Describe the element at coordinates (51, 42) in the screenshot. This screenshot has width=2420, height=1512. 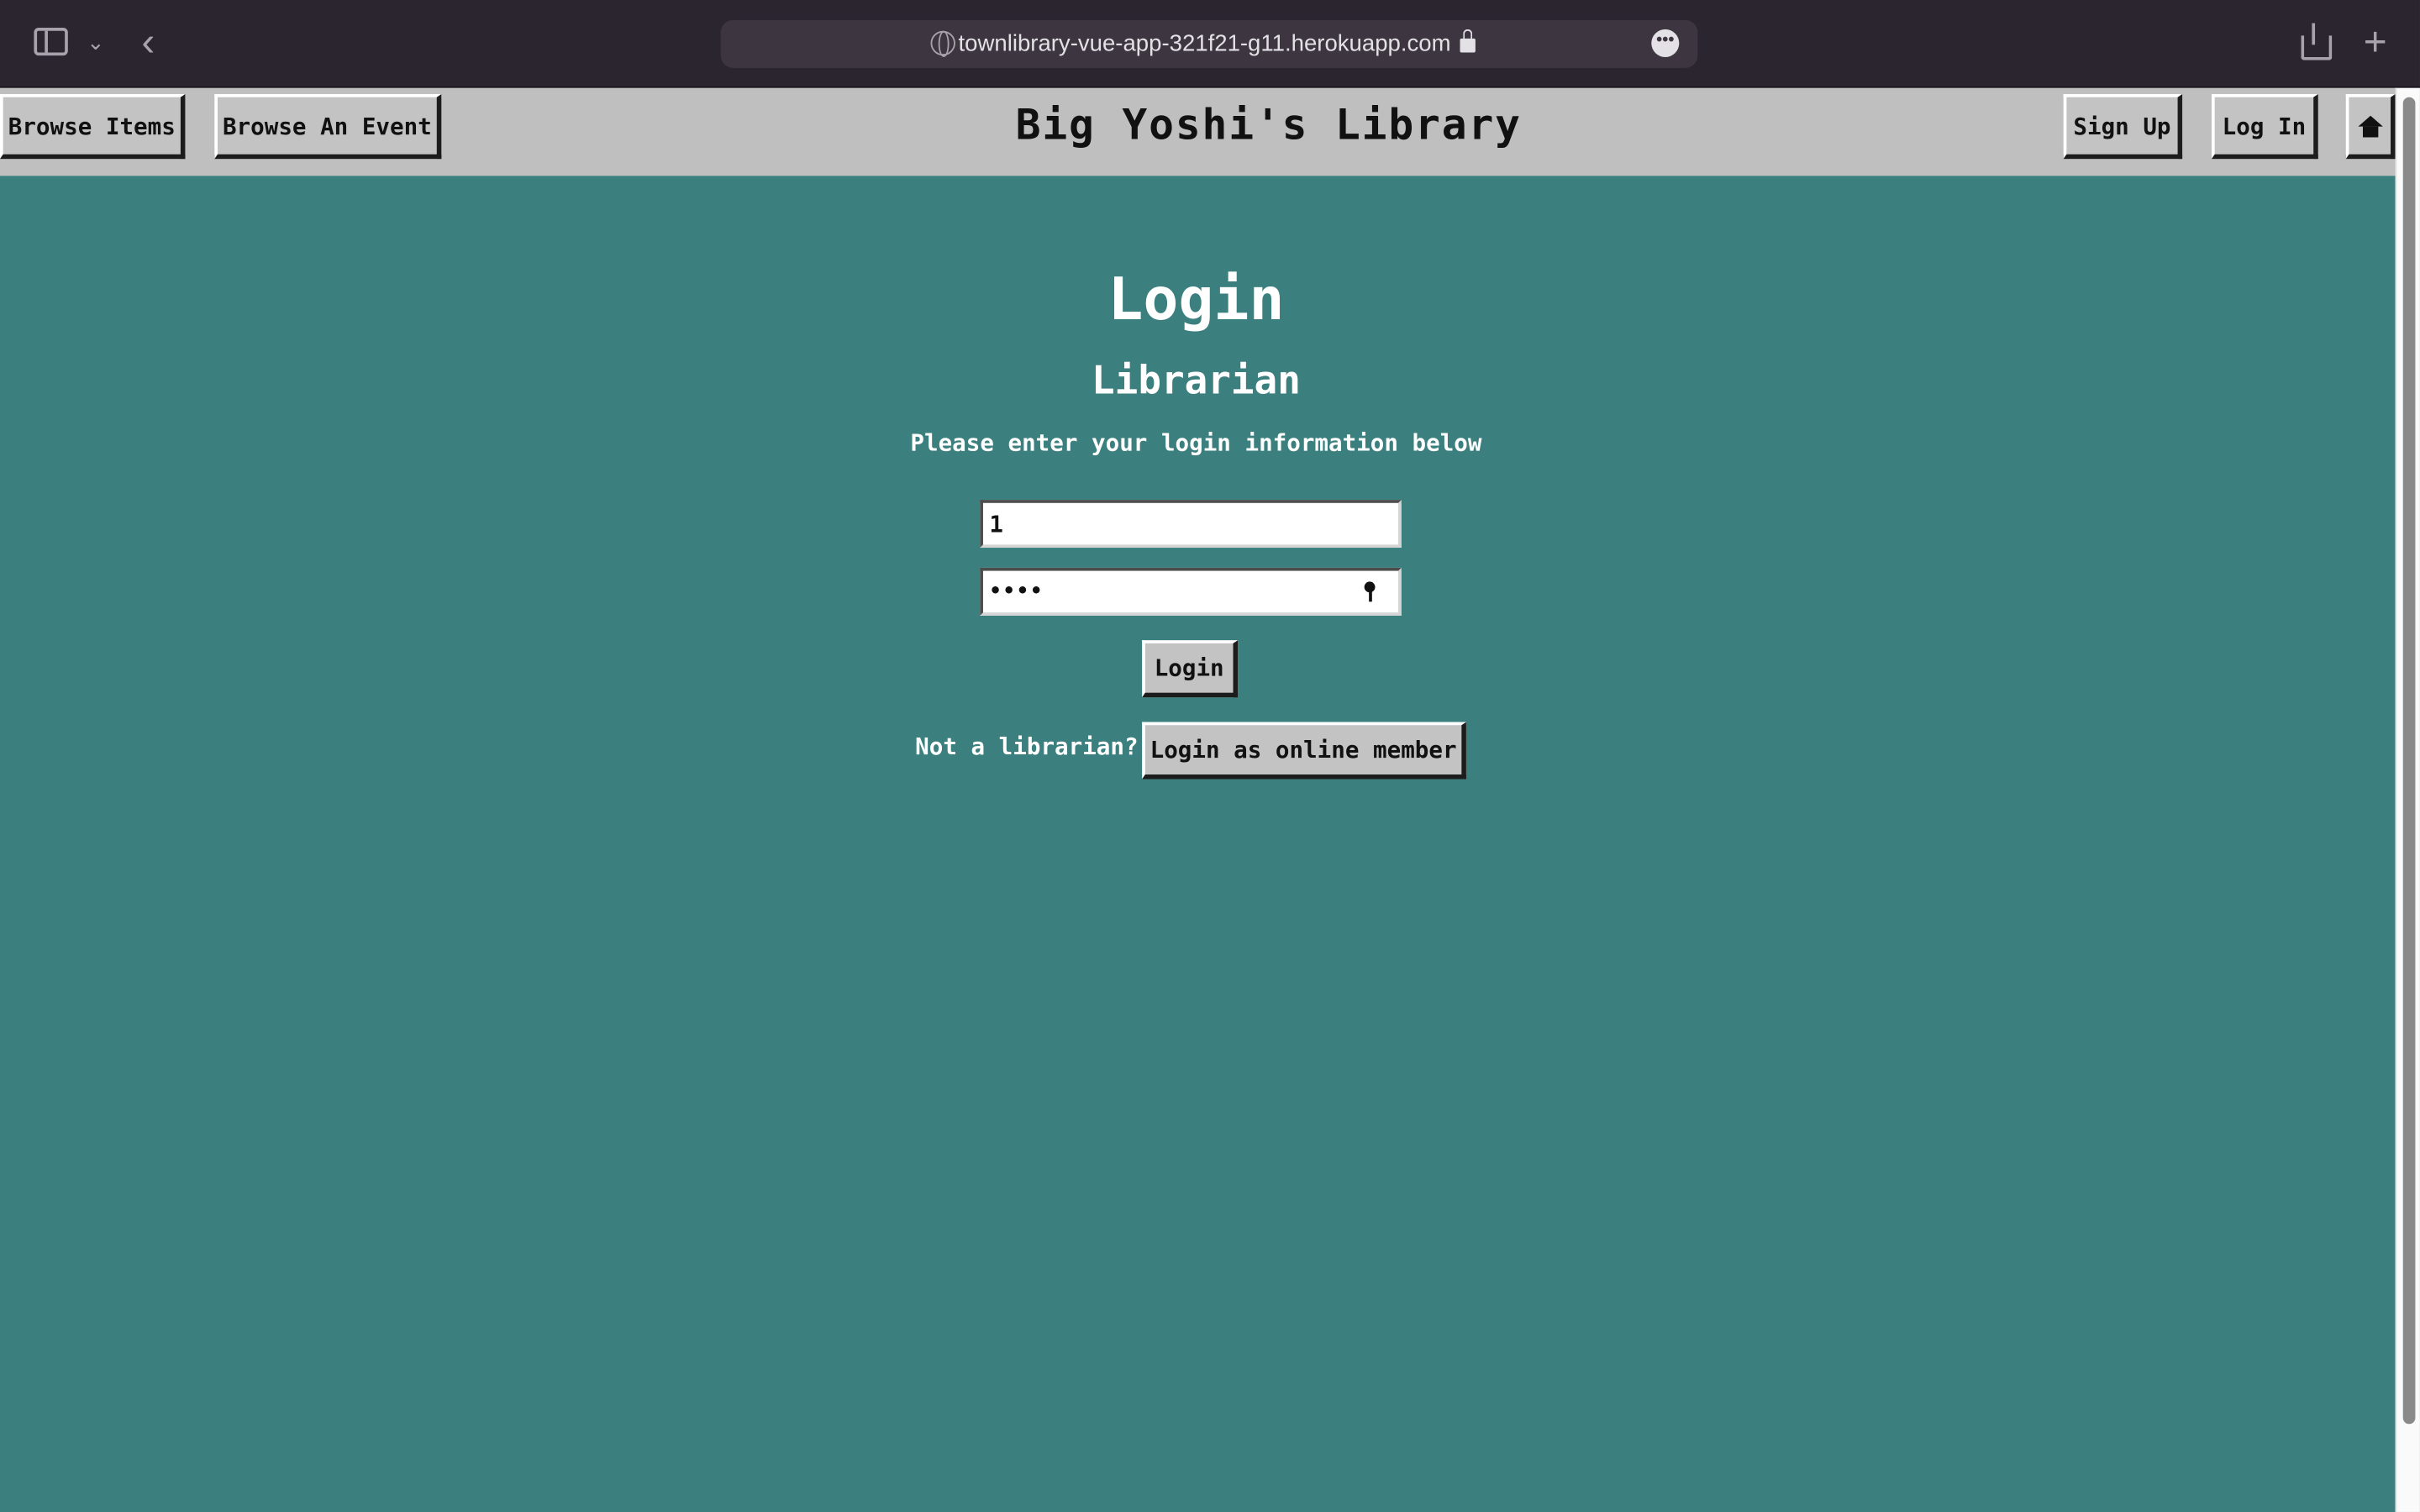
I see `sidebar-toggle-icon` at that location.